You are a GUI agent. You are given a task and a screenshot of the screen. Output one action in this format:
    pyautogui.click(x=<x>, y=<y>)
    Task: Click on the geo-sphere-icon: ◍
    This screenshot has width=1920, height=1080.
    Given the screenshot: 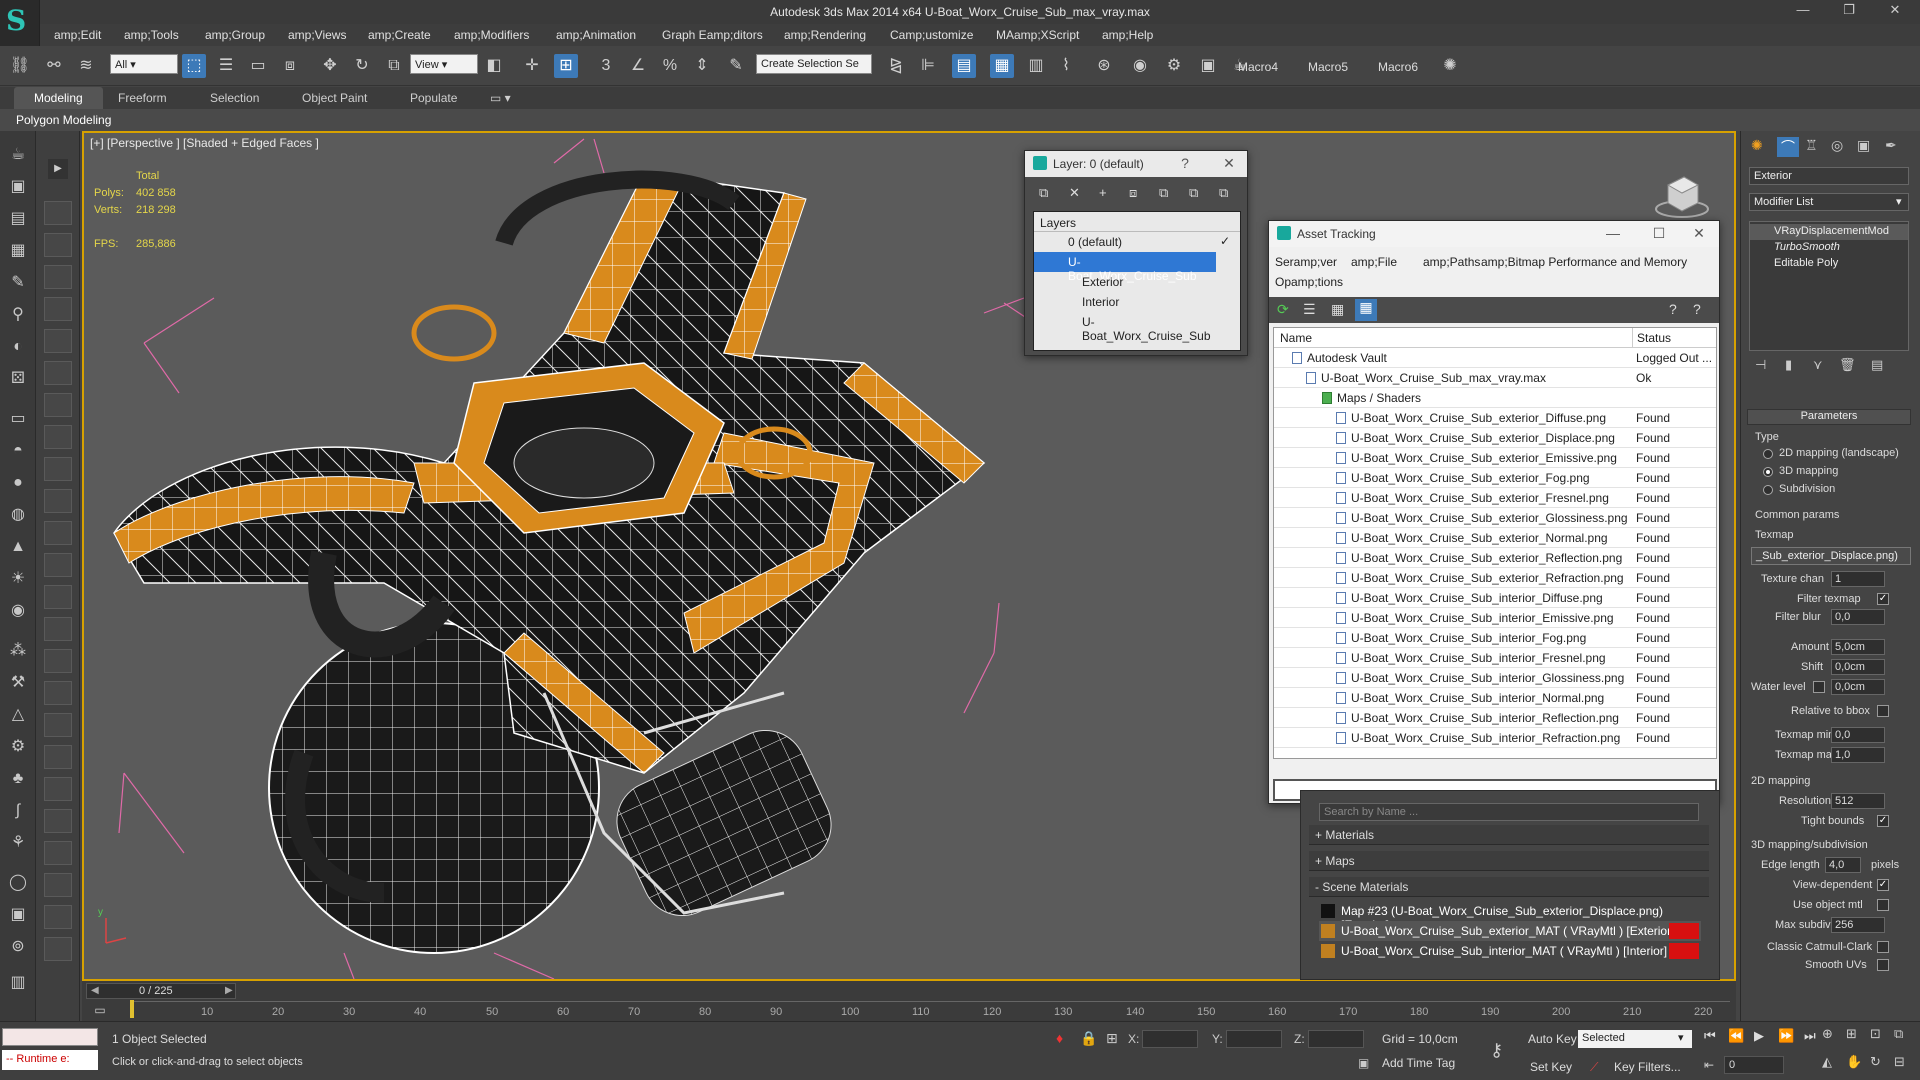 What is the action you would take?
    pyautogui.click(x=18, y=515)
    